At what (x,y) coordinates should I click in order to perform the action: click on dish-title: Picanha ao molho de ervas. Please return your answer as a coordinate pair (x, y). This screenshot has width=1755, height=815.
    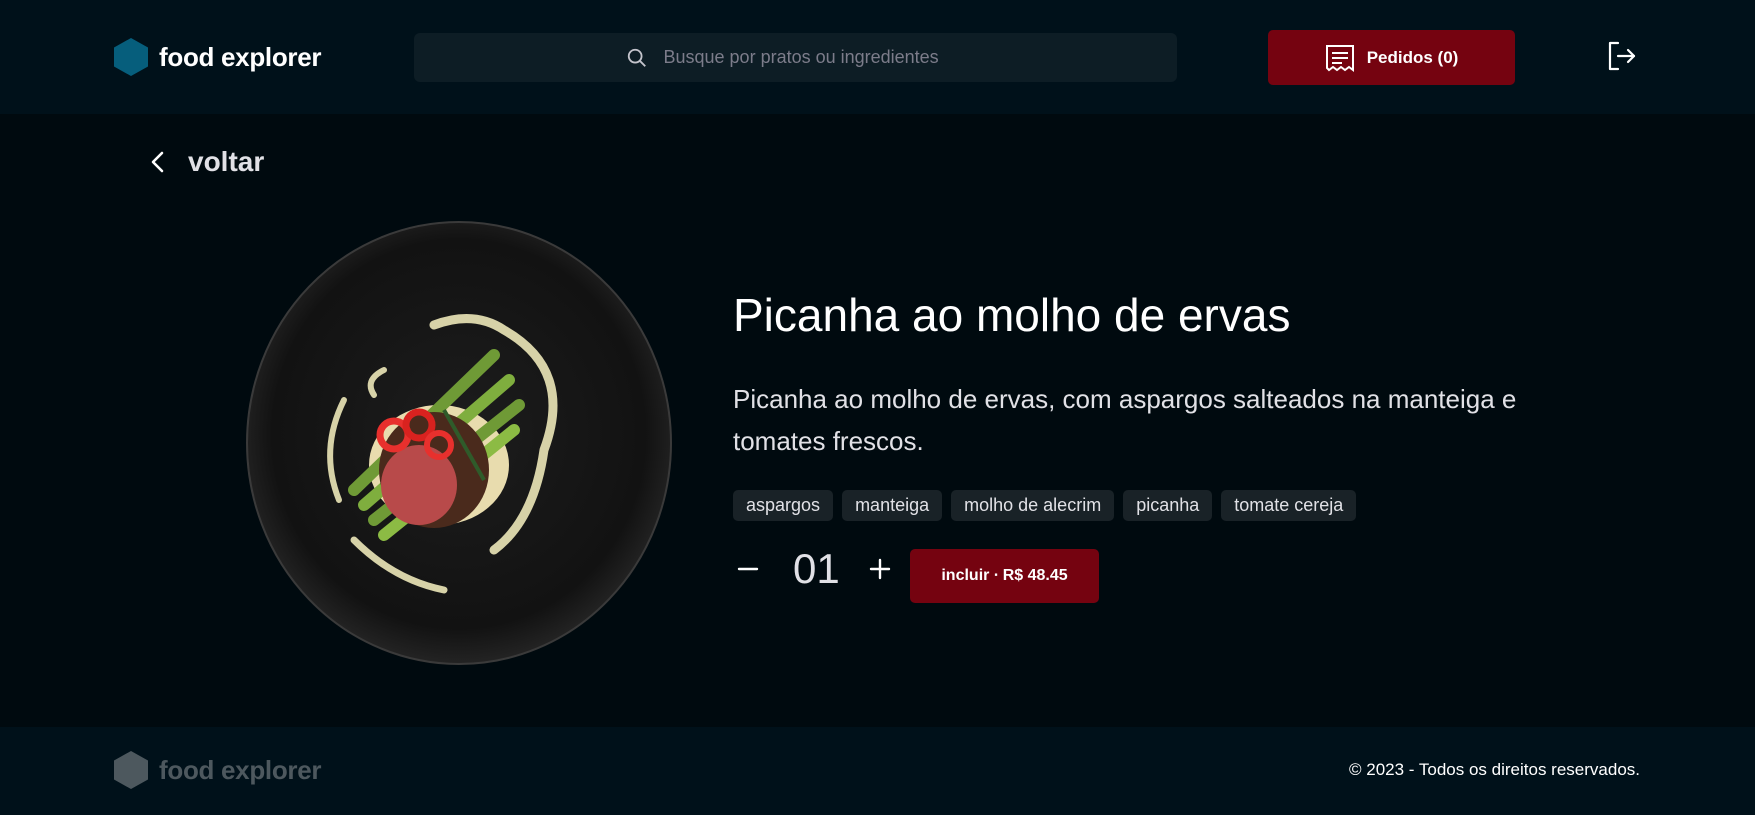
    Looking at the image, I should click on (1012, 315).